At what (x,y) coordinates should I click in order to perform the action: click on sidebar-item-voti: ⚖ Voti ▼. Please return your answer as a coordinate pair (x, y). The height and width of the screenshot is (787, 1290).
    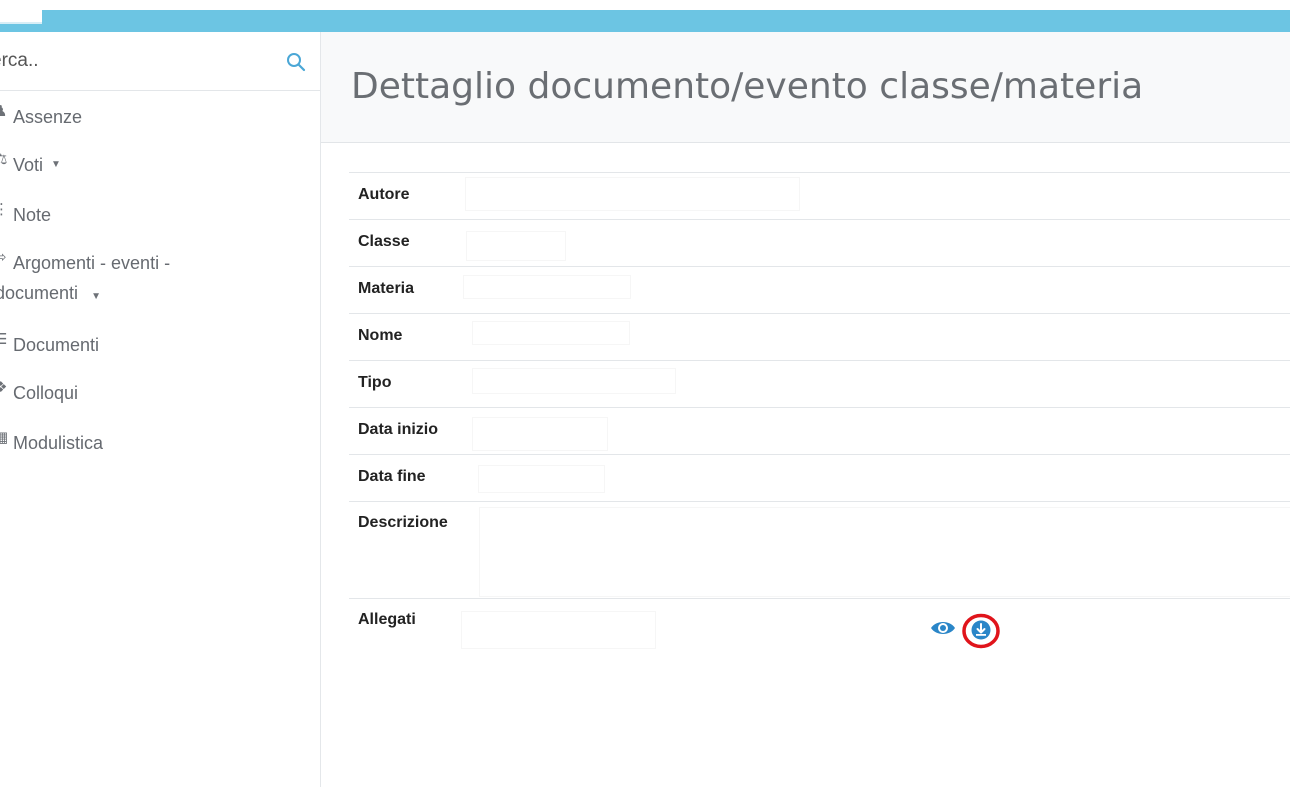
    Looking at the image, I should click on (160, 173).